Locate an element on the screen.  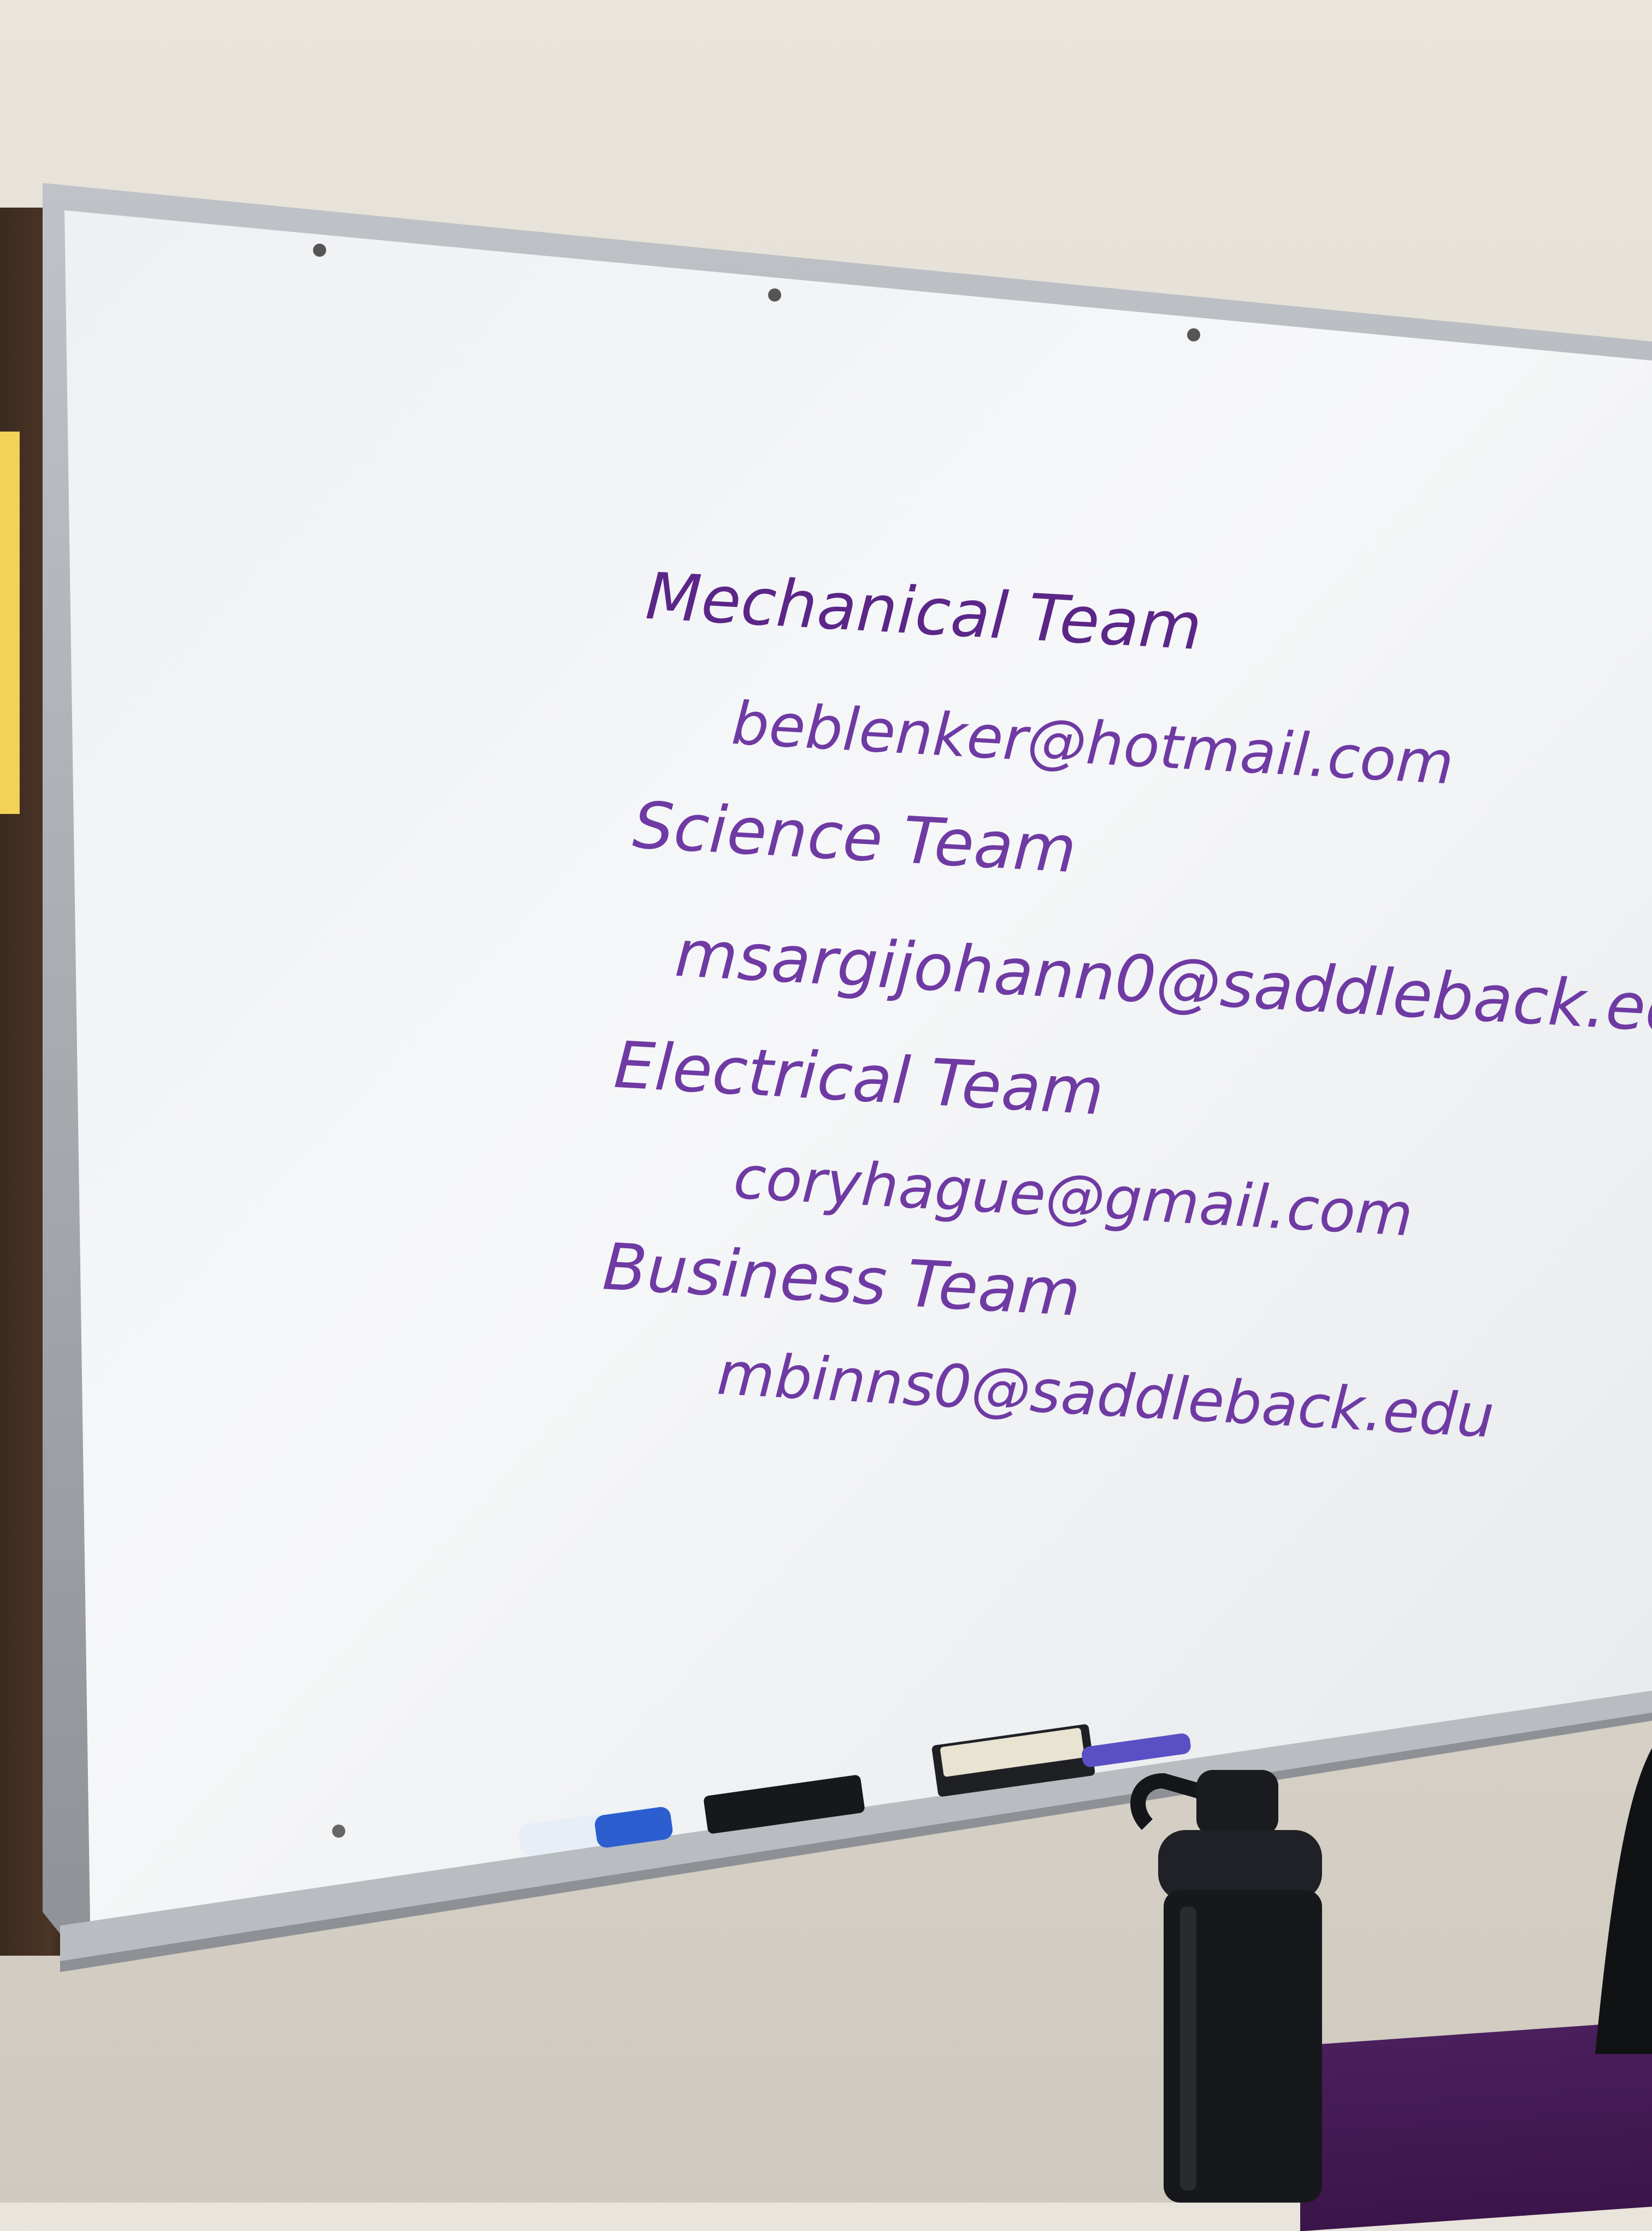
water-bottle is located at coordinates (1226, 1986).